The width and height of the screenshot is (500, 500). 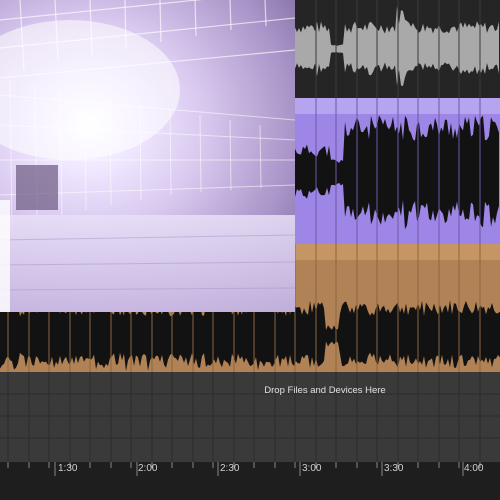 What do you see at coordinates (312, 468) in the screenshot?
I see `time-label-3-00: 3:00` at bounding box center [312, 468].